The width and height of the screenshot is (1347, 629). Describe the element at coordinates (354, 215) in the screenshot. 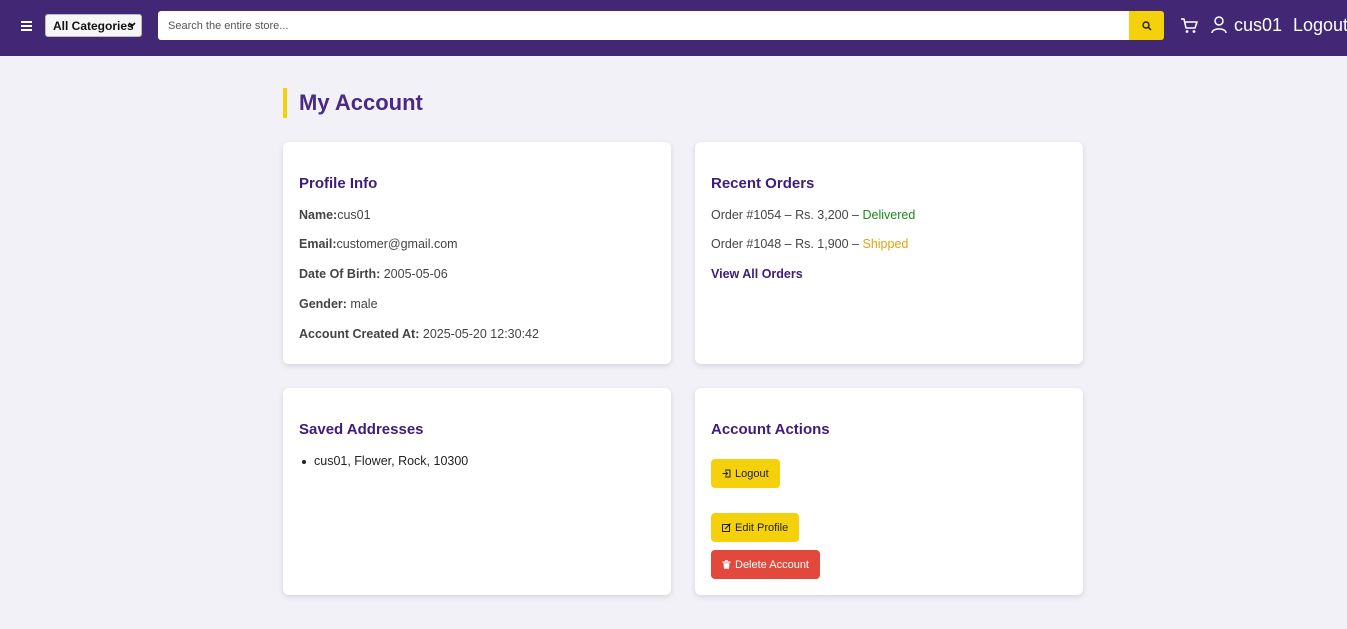

I see `name-value: cus01` at that location.